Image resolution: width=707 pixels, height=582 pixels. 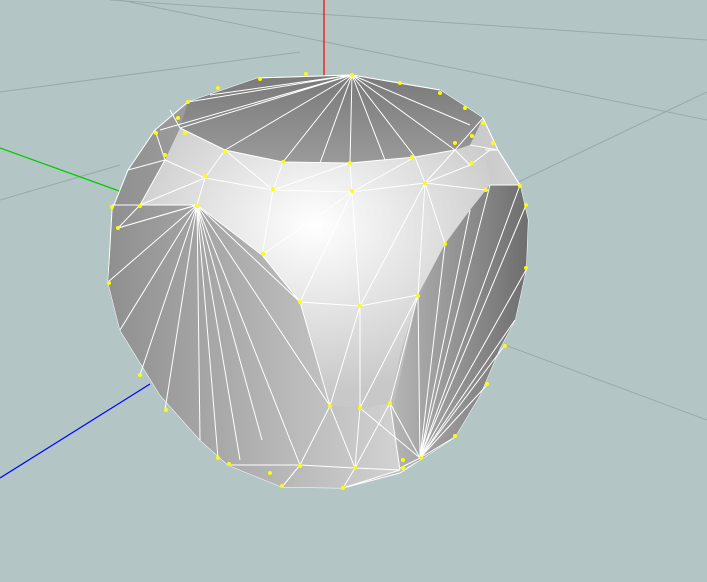 What do you see at coordinates (75, 431) in the screenshot?
I see `z-axis-line` at bounding box center [75, 431].